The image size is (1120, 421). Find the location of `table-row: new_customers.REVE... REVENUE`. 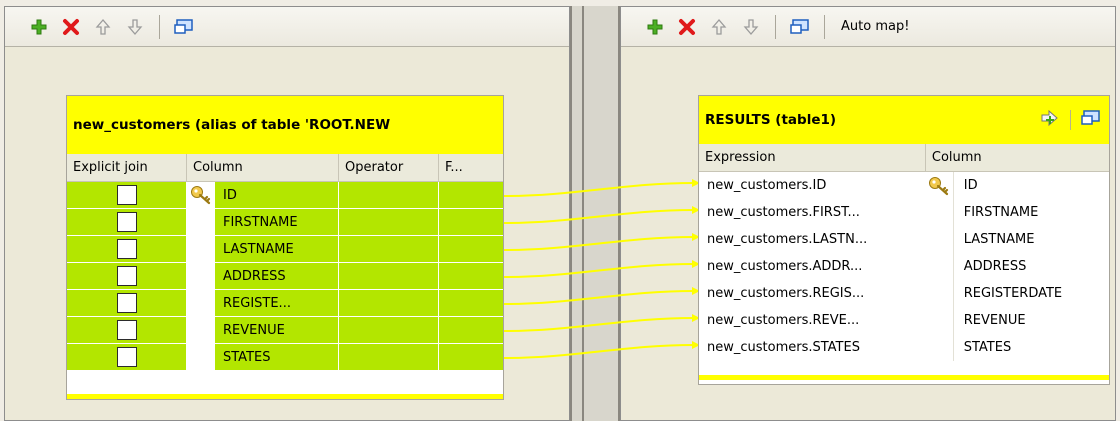

table-row: new_customers.REVE... REVENUE is located at coordinates (904, 320).